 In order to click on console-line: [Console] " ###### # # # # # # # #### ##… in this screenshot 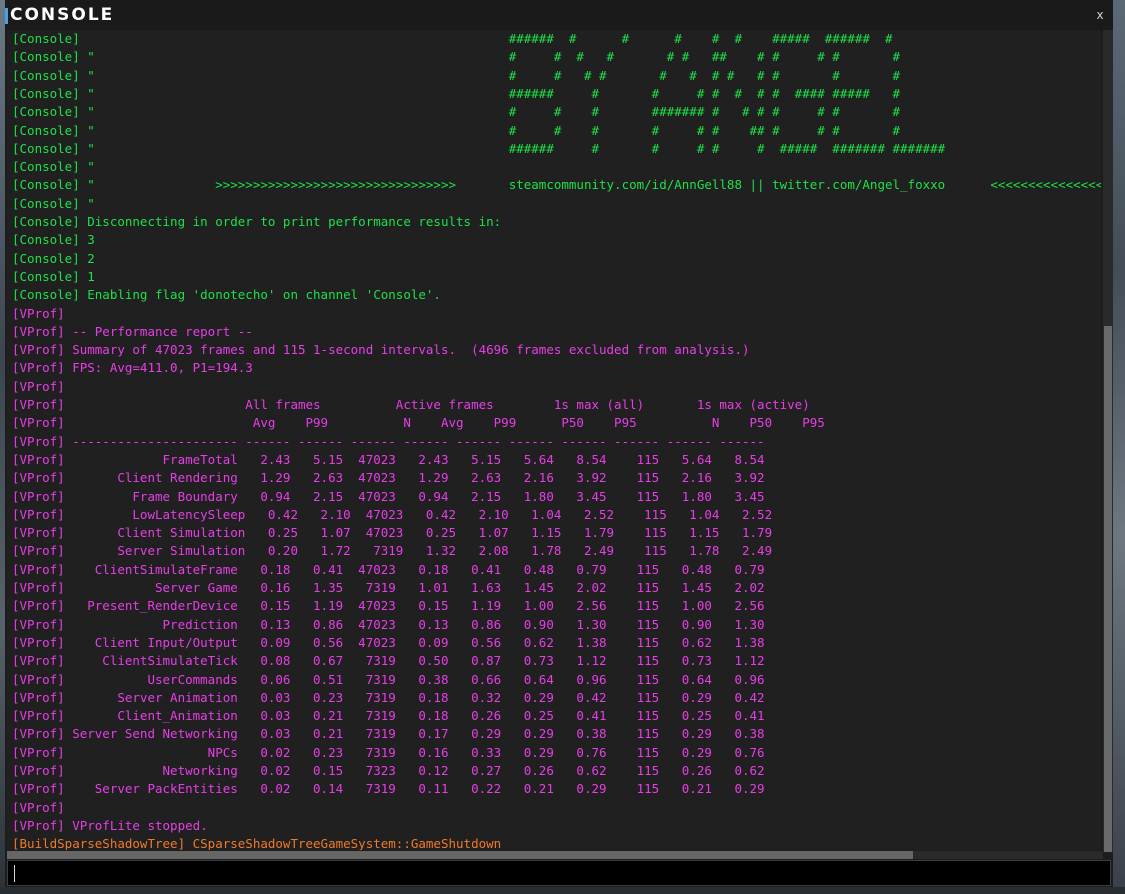, I will do `click(456, 93)`.